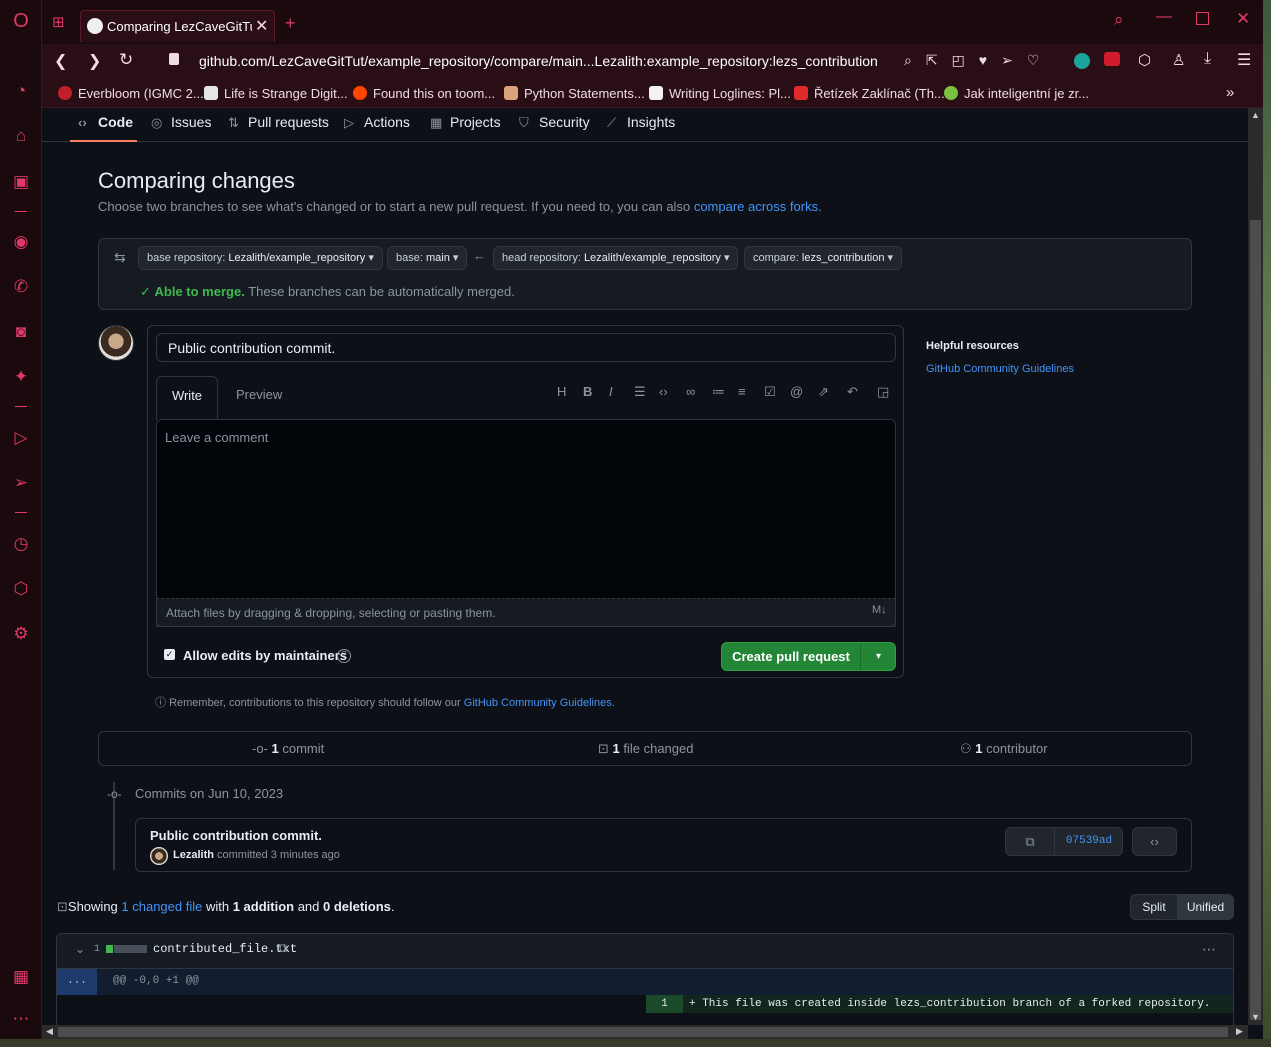  What do you see at coordinates (1244, 60) in the screenshot?
I see `easy-setup-icon: ☰` at bounding box center [1244, 60].